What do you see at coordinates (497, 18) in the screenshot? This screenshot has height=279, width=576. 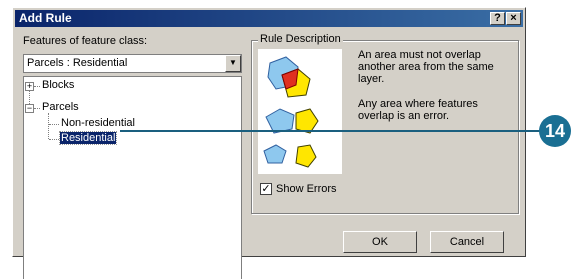 I see `help-button: ?` at bounding box center [497, 18].